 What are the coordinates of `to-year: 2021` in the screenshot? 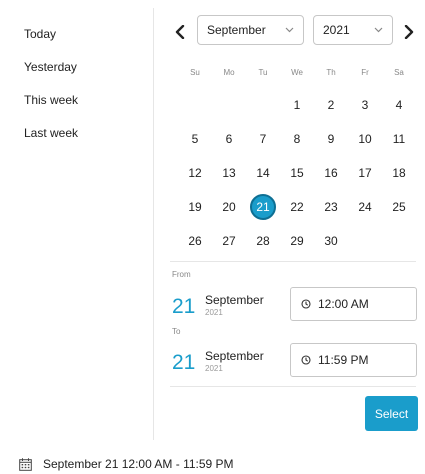 It's located at (214, 368).